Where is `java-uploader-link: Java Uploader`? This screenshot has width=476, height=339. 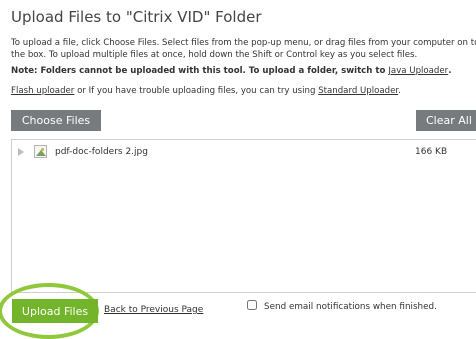
java-uploader-link: Java Uploader is located at coordinates (418, 71).